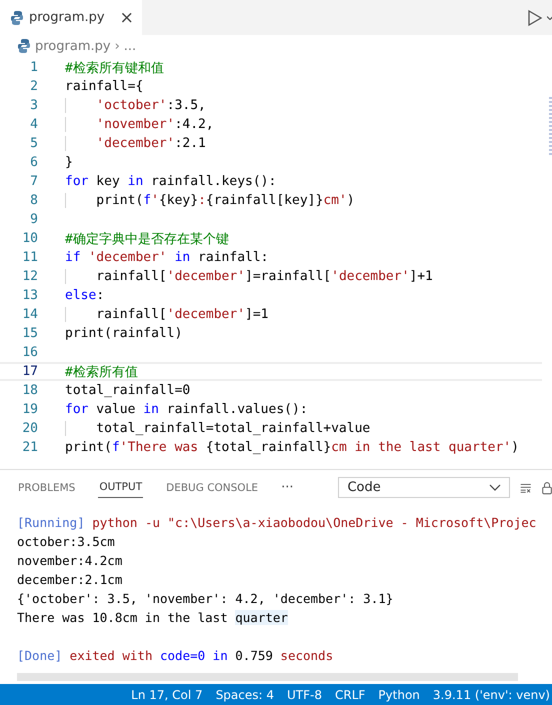 The height and width of the screenshot is (705, 552). What do you see at coordinates (491, 695) in the screenshot?
I see `status-item: 3.9.11 ('env': venv)` at bounding box center [491, 695].